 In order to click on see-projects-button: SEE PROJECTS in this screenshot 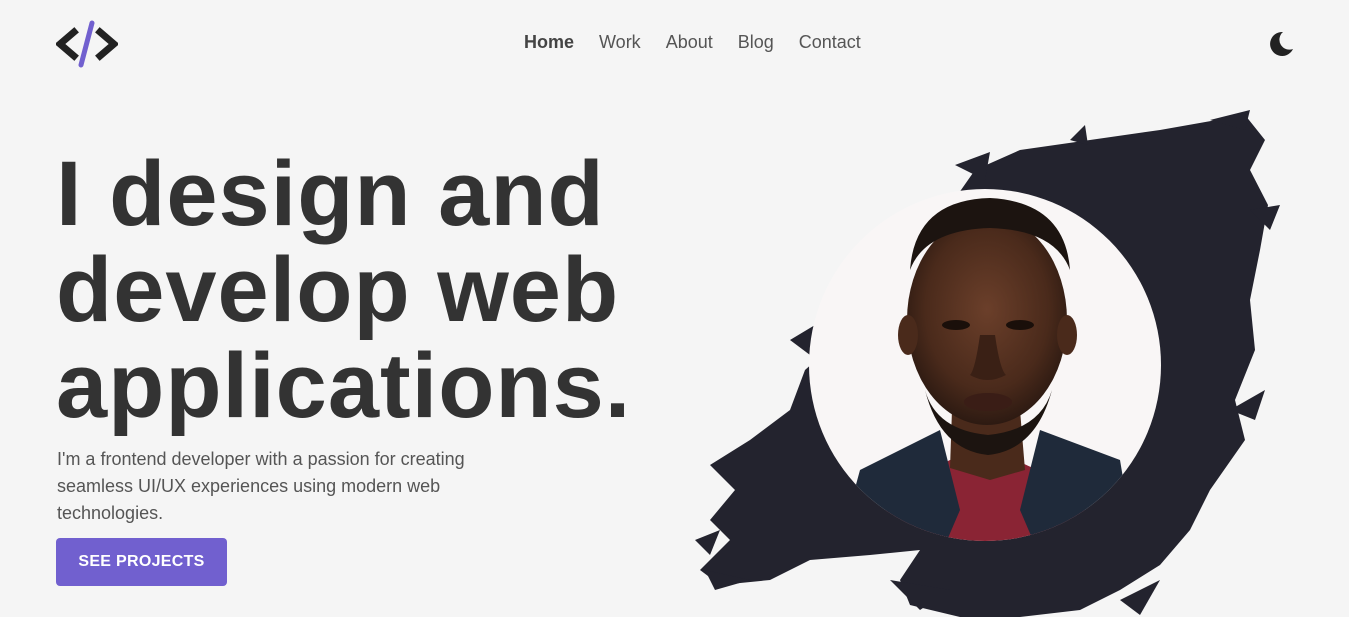, I will do `click(141, 562)`.